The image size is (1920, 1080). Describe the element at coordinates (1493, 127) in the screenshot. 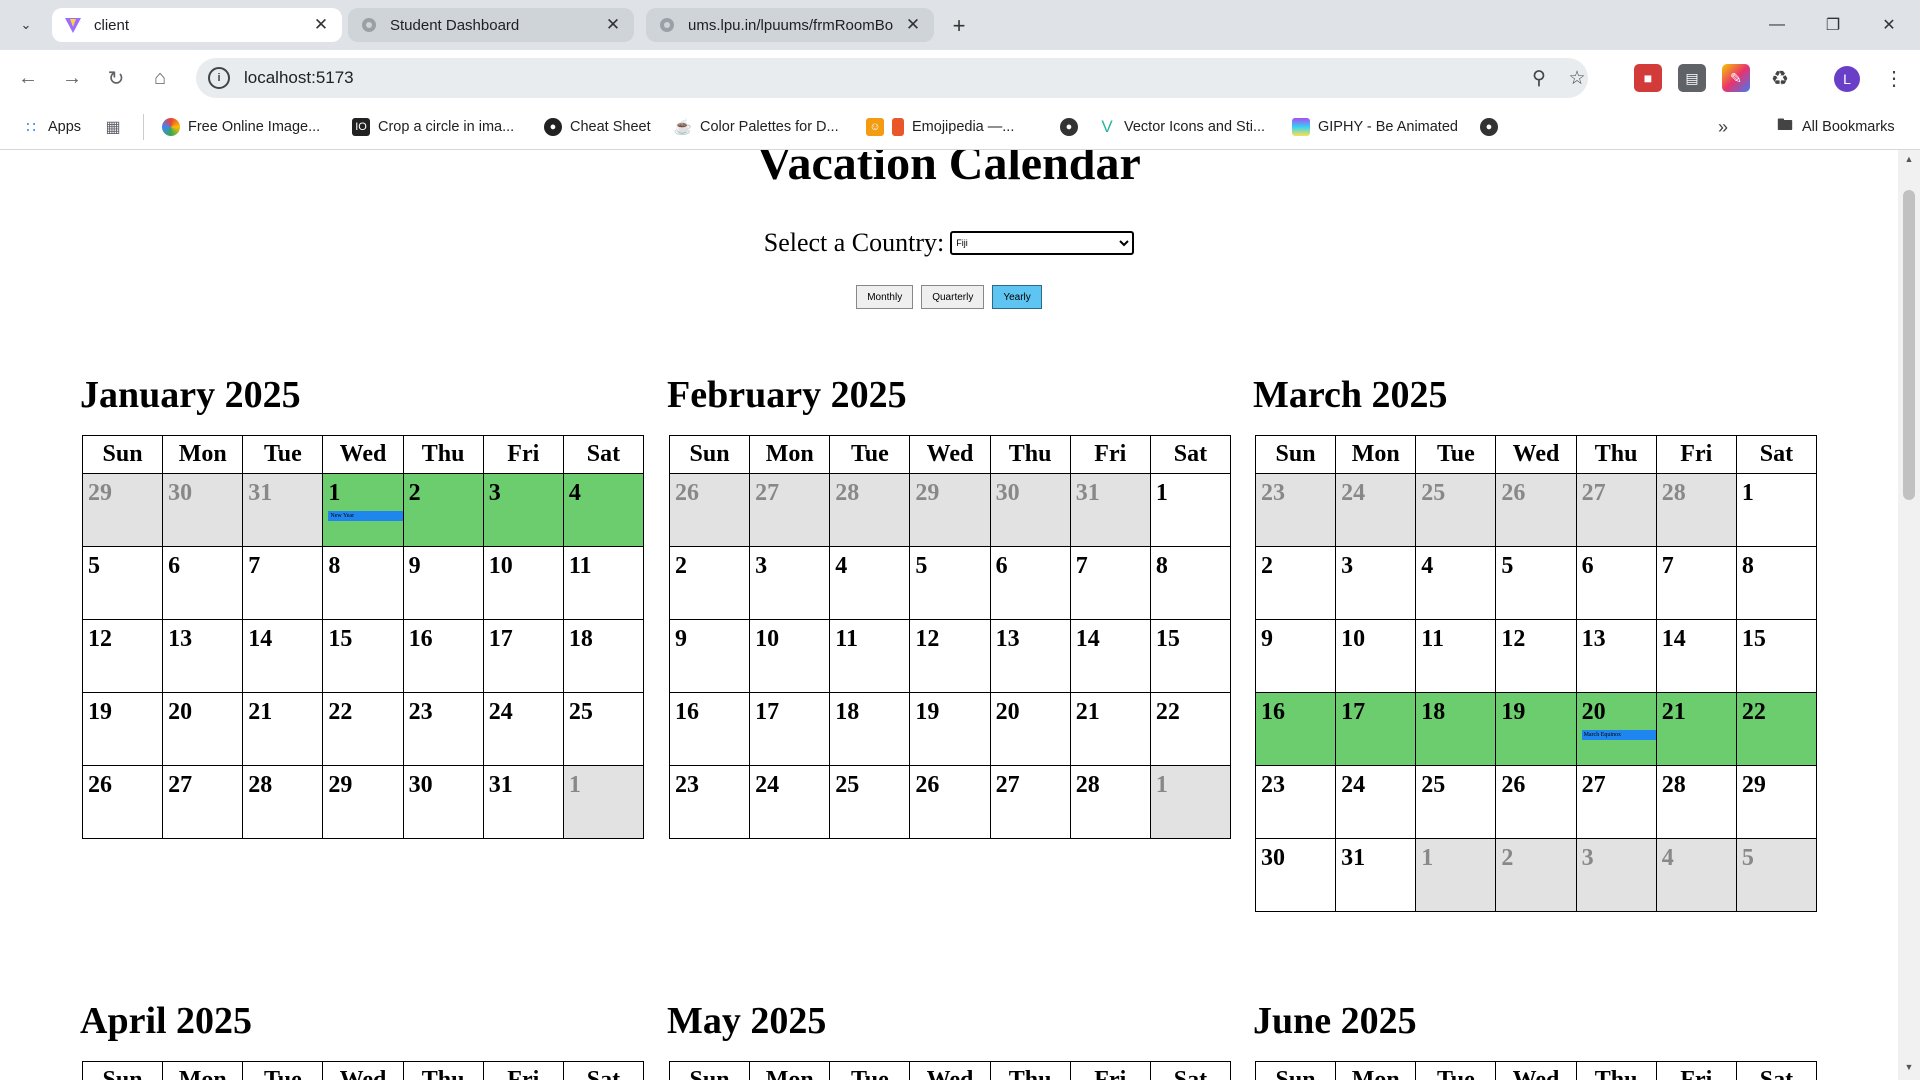

I see `bookmark-globe-2: ●` at that location.